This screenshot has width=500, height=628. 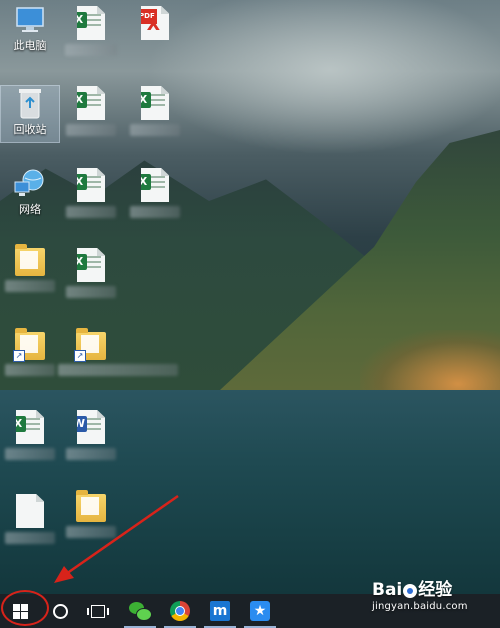 What do you see at coordinates (116, 538) in the screenshot?
I see `annotation-arrow` at bounding box center [116, 538].